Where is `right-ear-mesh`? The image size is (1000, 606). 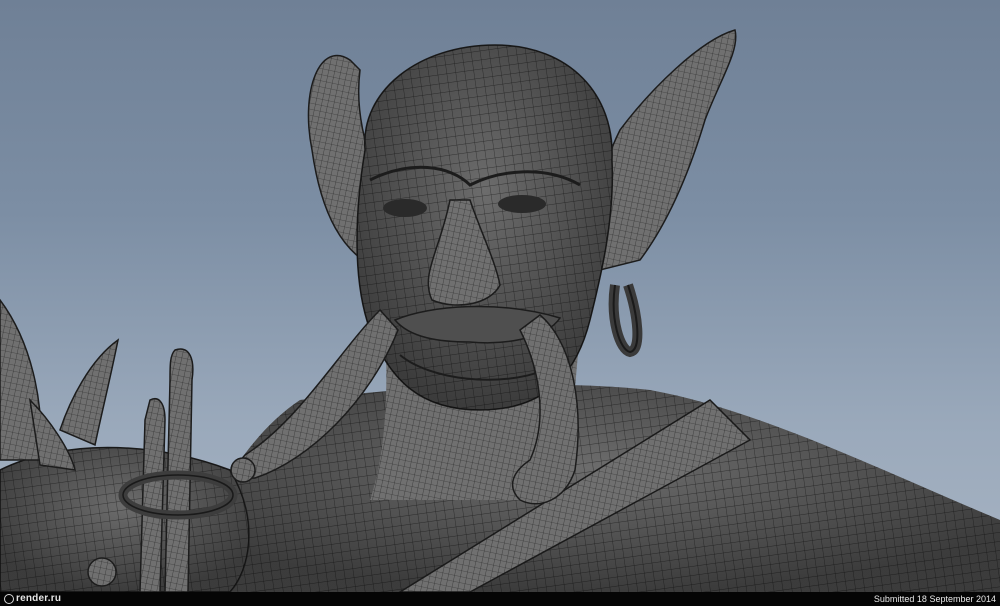 right-ear-mesh is located at coordinates (666, 150).